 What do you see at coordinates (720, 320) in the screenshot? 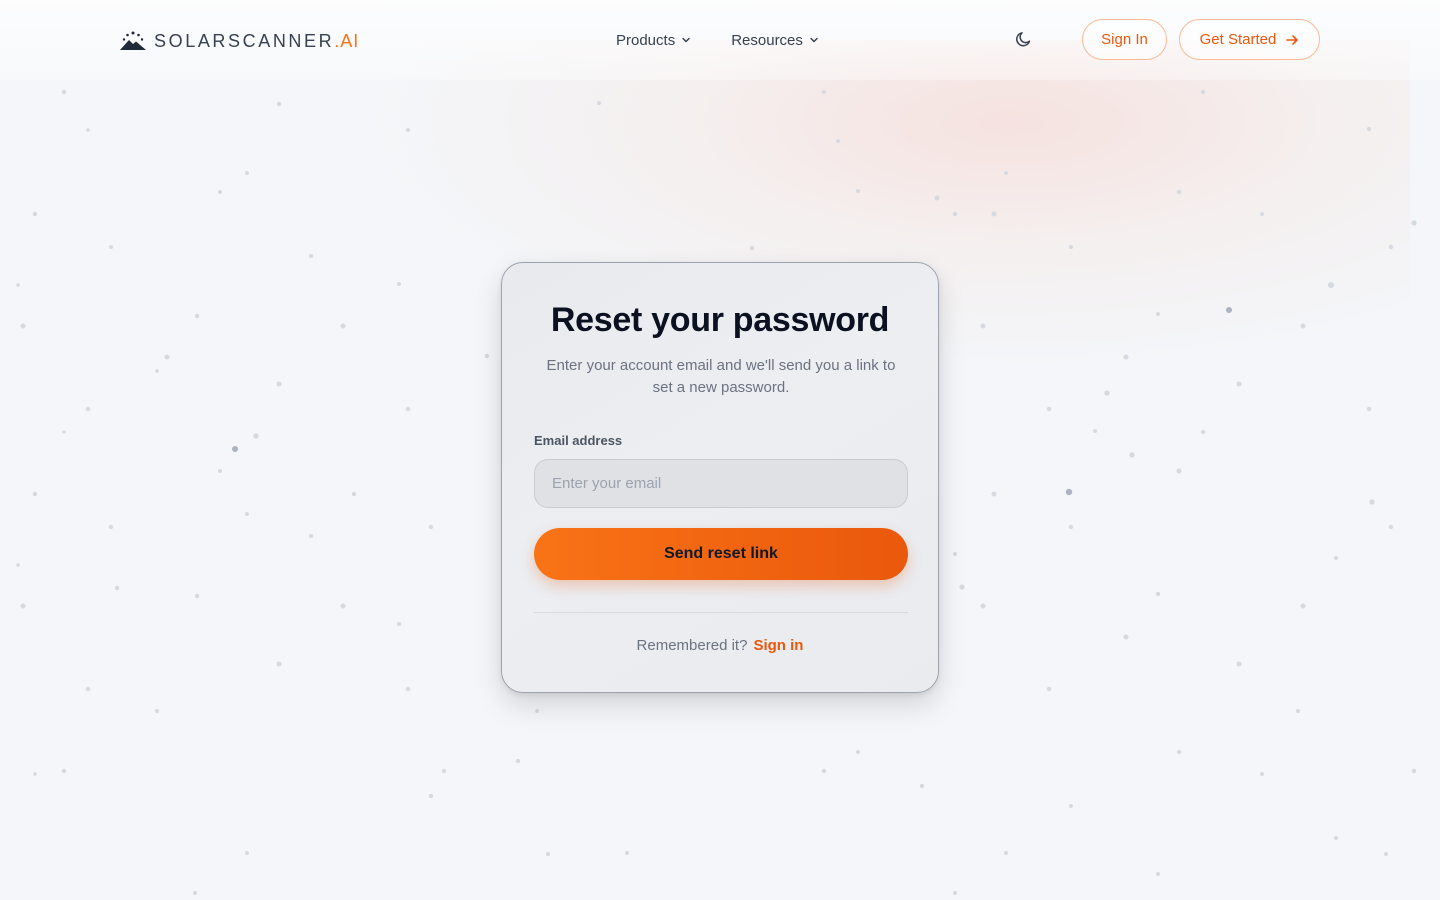
I see `page-title: Reset your password` at bounding box center [720, 320].